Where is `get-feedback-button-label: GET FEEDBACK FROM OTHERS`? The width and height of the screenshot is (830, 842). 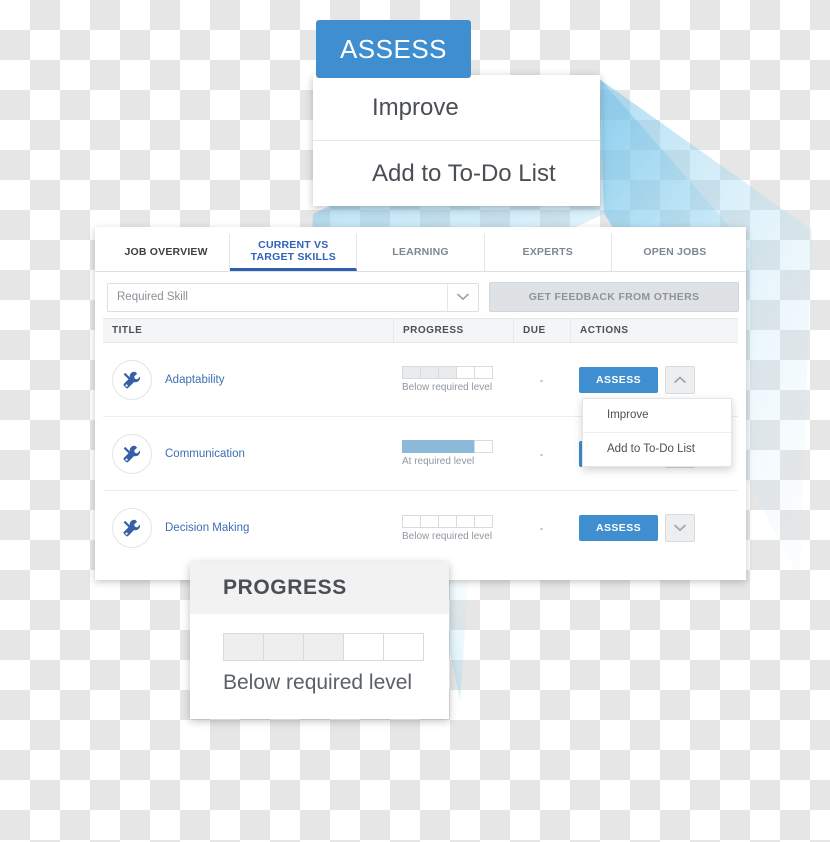 get-feedback-button-label: GET FEEDBACK FROM OTHERS is located at coordinates (614, 297).